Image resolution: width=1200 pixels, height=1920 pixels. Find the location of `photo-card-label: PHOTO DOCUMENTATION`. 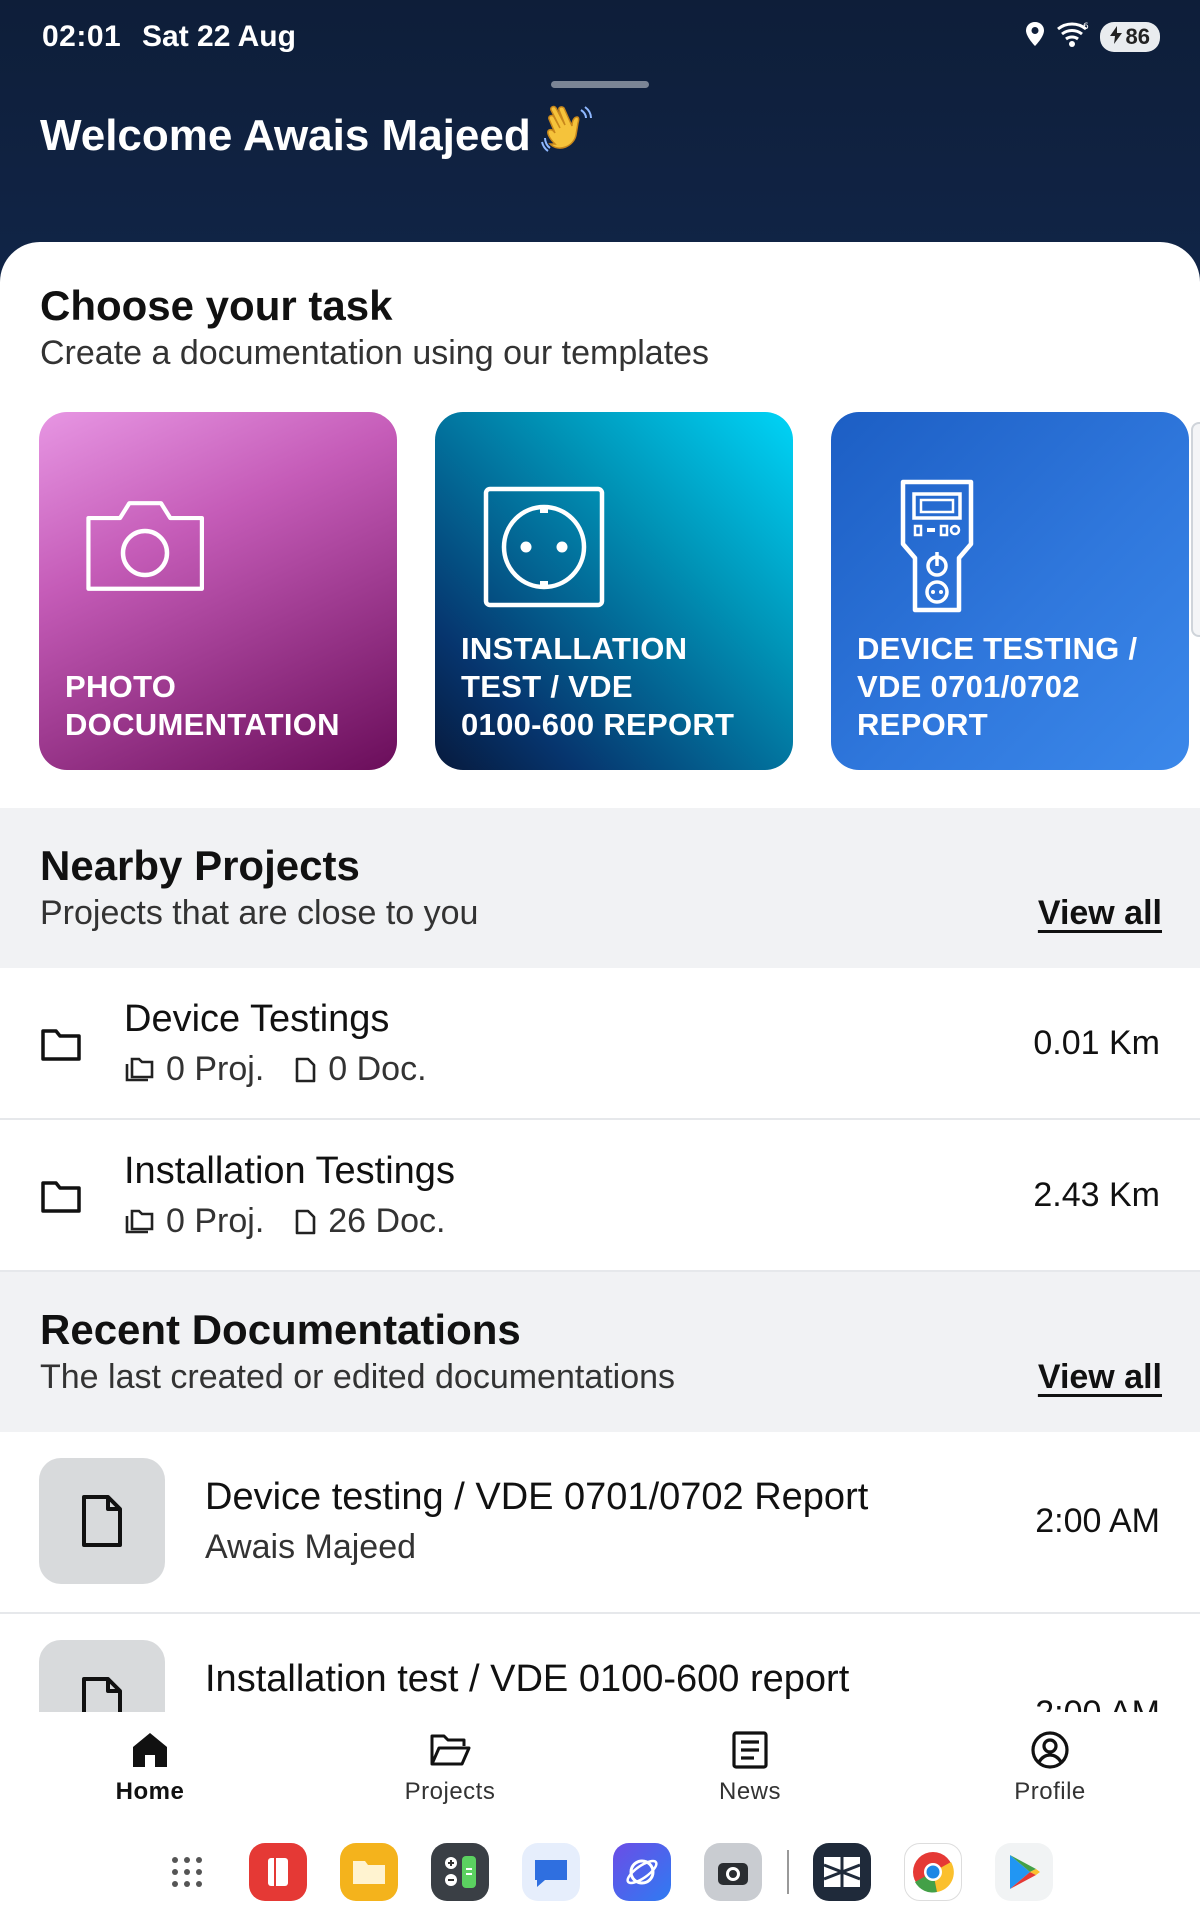

photo-card-label: PHOTO DOCUMENTATION is located at coordinates (202, 705).